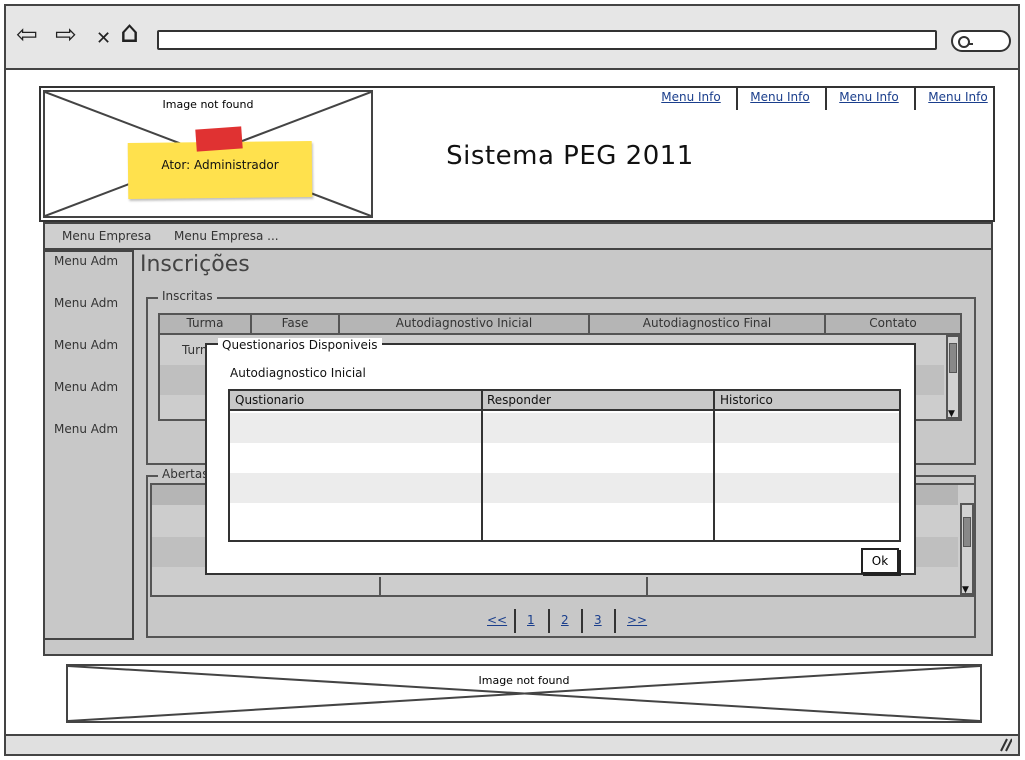 The image size is (1025, 760). Describe the element at coordinates (953, 377) in the screenshot. I see `inscritas-scrollbar: ▼` at that location.